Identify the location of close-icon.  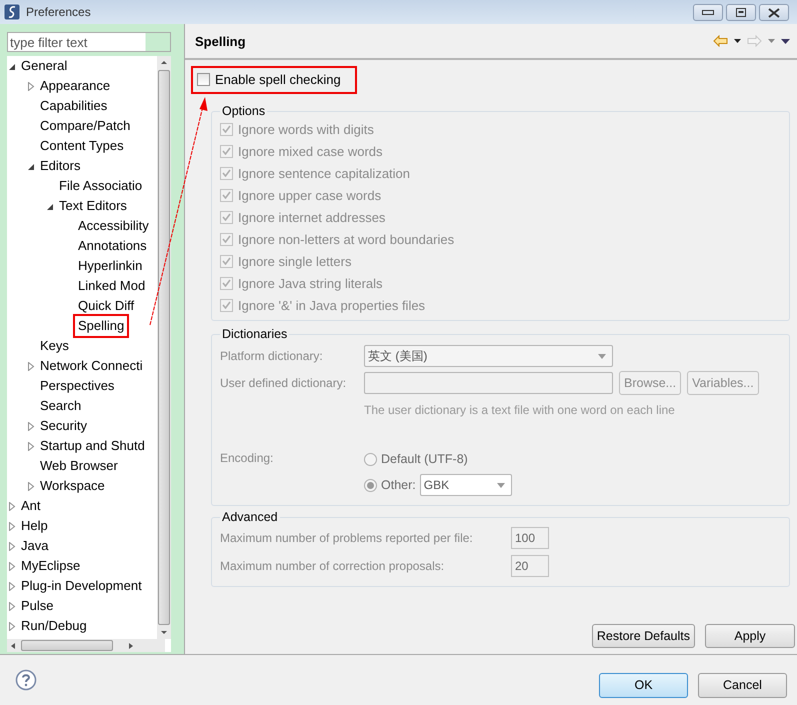
(774, 13).